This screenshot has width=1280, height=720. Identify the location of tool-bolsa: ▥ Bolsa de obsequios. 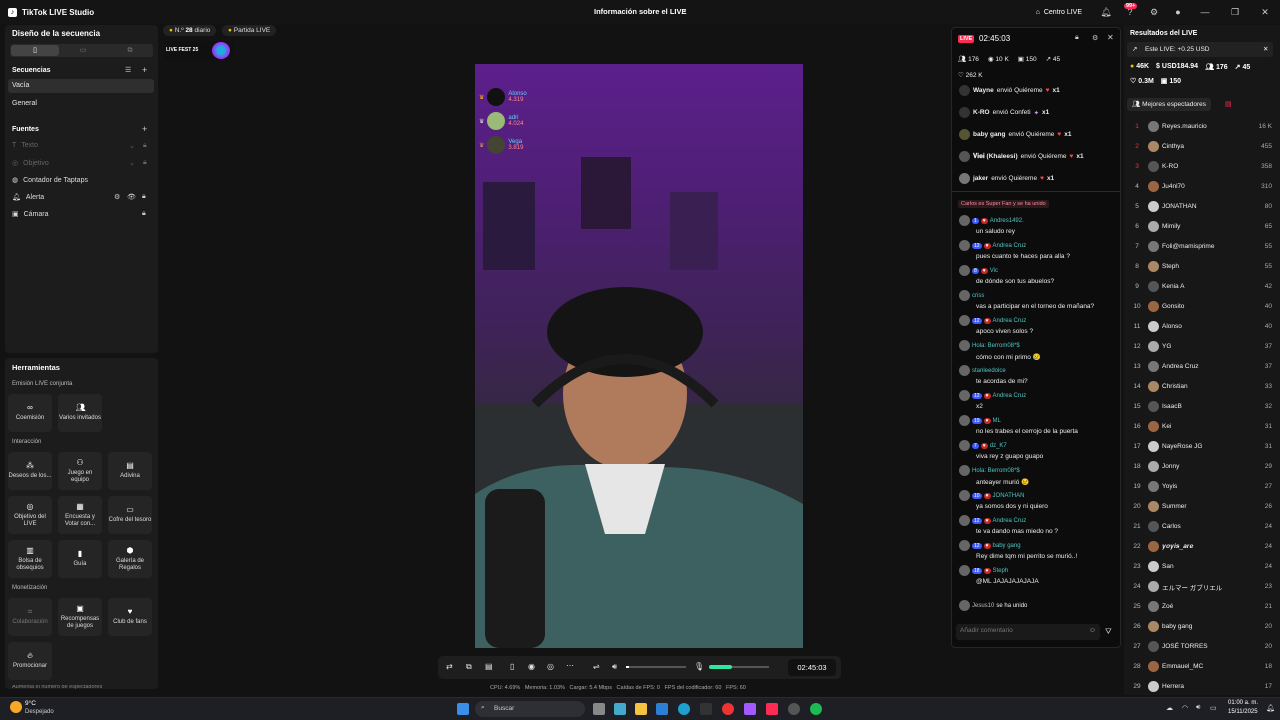
(30, 559).